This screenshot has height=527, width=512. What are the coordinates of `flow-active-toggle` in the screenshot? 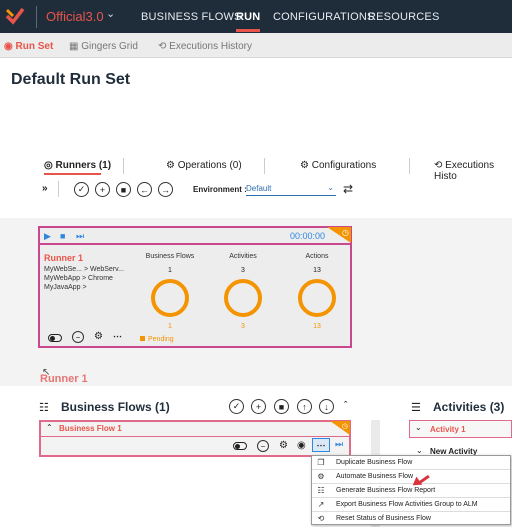 It's located at (240, 446).